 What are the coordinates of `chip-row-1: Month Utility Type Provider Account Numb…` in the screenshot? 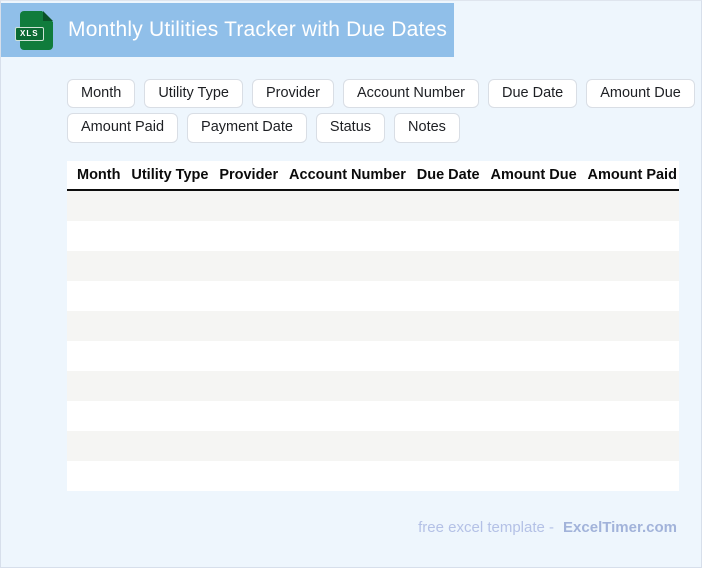 It's located at (381, 94).